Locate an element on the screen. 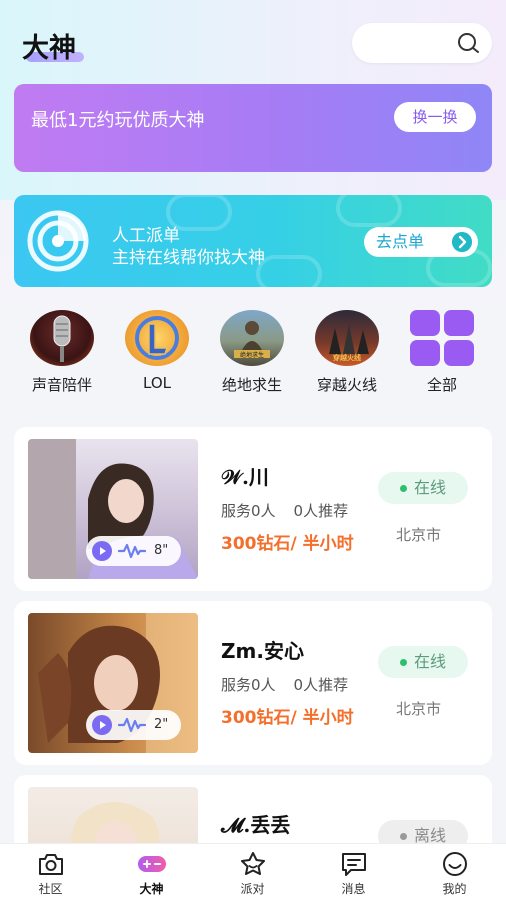 This screenshot has height=900, width=506. category-lol: LOL is located at coordinates (157, 351).